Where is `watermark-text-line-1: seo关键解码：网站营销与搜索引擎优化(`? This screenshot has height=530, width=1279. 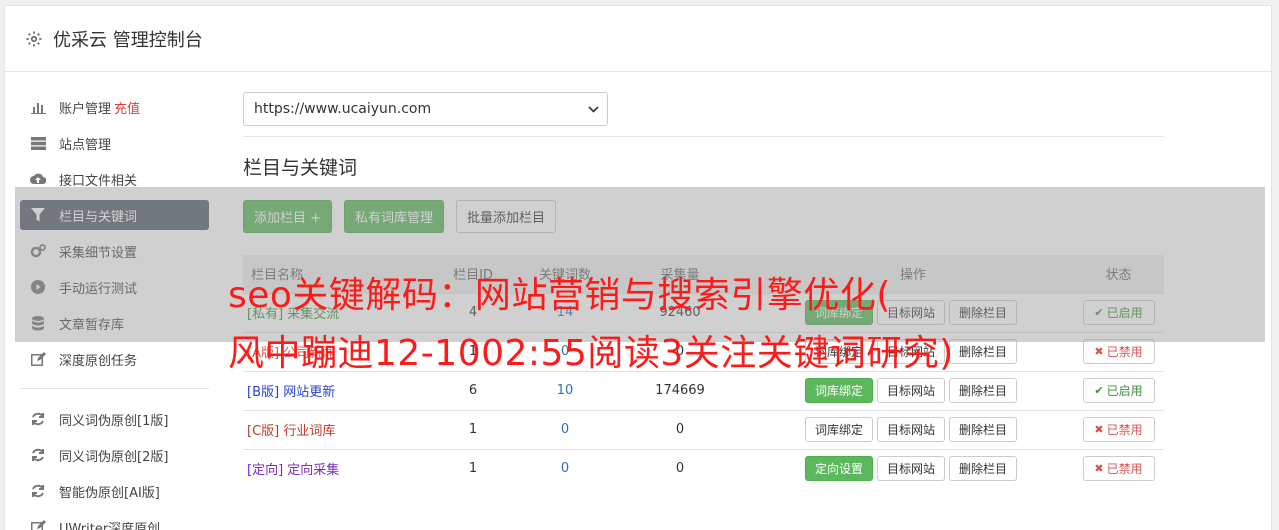
watermark-text-line-1: seo关键解码：网站营销与搜索引擎优化( is located at coordinates (559, 295).